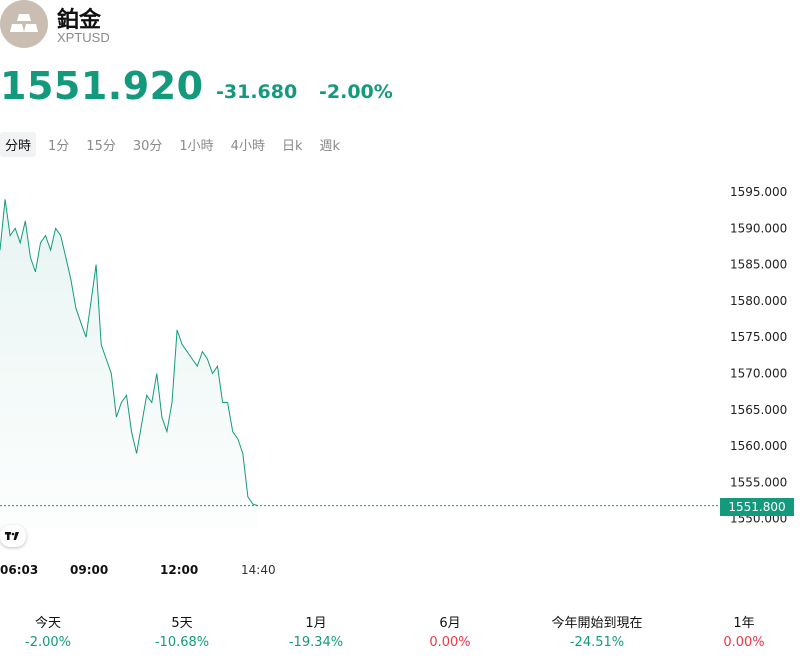 The width and height of the screenshot is (800, 660). I want to click on perf-today: 今天 -2.00%, so click(54, 631).